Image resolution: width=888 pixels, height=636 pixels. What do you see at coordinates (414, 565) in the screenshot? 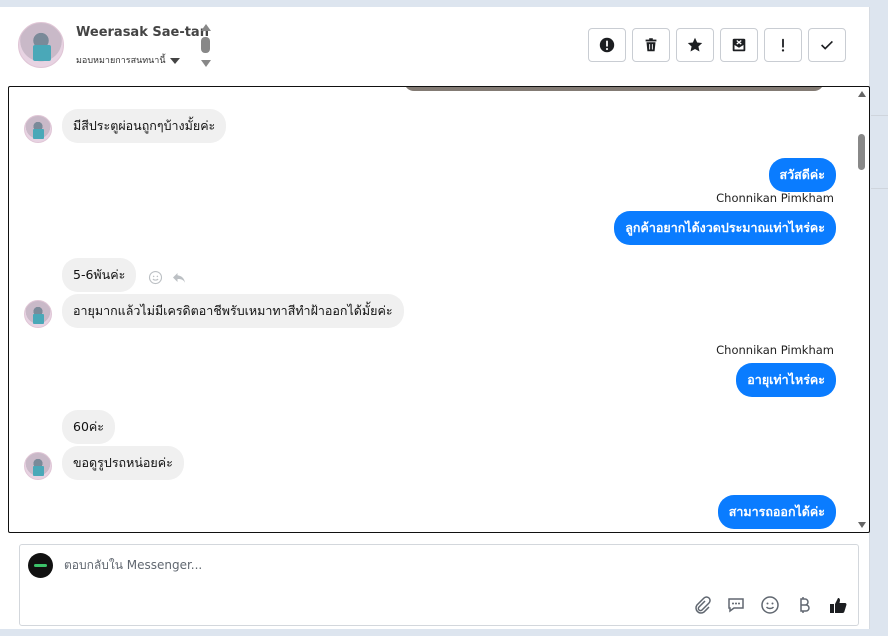
I see `reply-input` at bounding box center [414, 565].